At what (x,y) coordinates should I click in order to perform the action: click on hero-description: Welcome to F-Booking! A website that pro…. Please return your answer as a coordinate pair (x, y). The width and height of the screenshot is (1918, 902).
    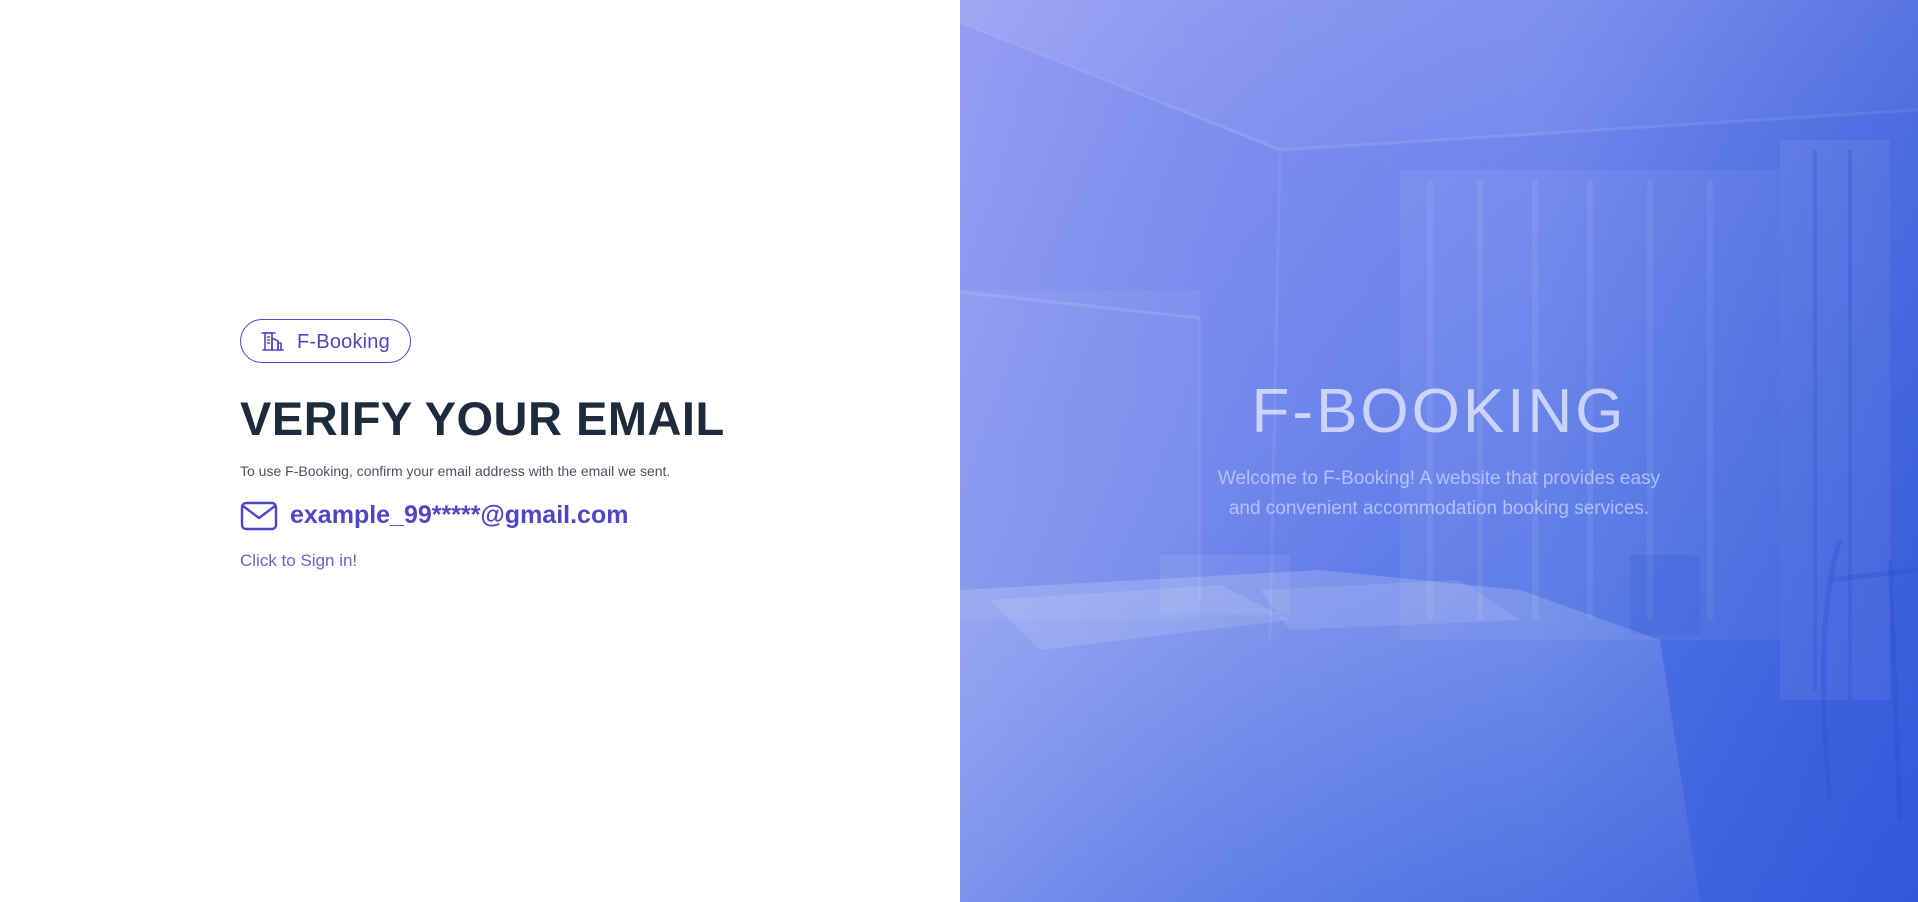
    Looking at the image, I should click on (1439, 494).